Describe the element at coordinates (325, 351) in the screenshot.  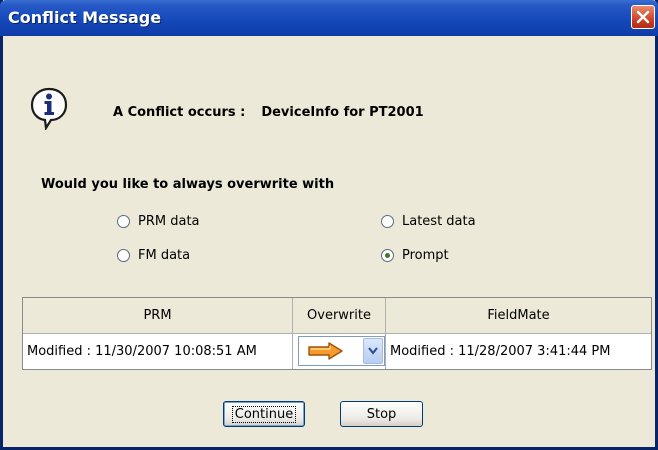
I see `arrow-right-icon` at that location.